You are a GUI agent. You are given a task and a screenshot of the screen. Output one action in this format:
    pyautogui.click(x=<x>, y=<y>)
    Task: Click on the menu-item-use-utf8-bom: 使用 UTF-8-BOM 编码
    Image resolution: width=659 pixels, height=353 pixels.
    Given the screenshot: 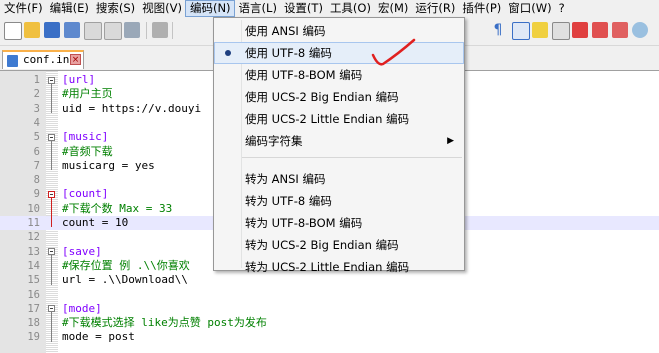 What is the action you would take?
    pyautogui.click(x=339, y=75)
    